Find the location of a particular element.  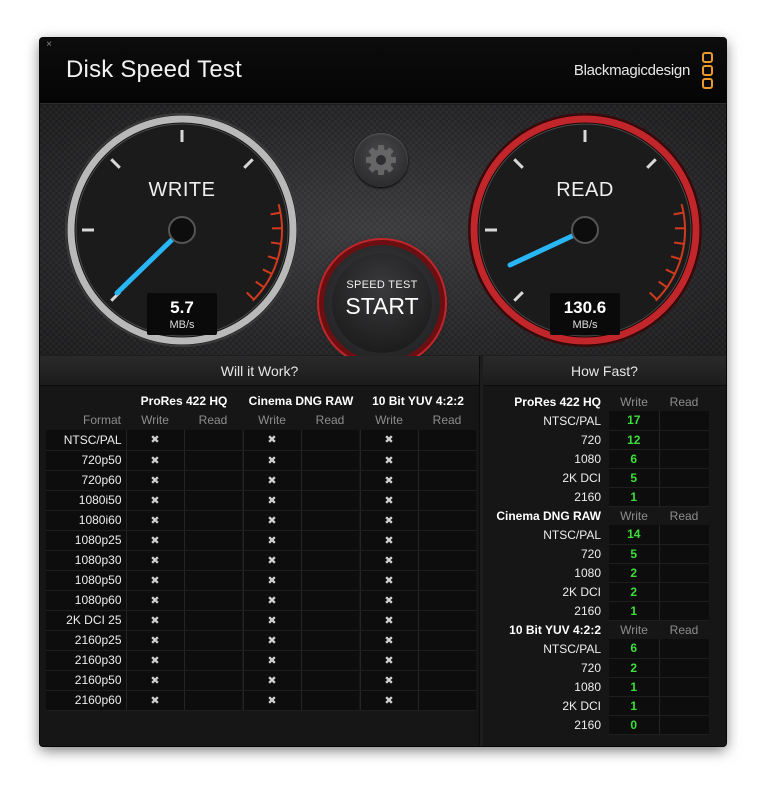

write-gauge: WRITE 5.7 MB/s is located at coordinates (182, 230).